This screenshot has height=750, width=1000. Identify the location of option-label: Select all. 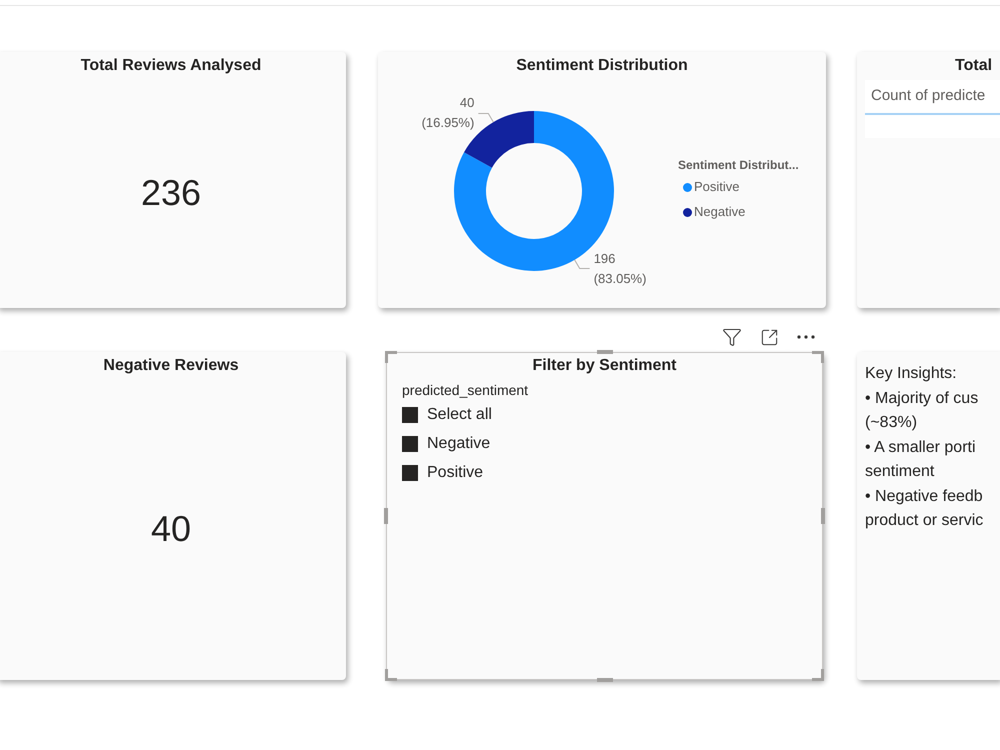
(459, 415).